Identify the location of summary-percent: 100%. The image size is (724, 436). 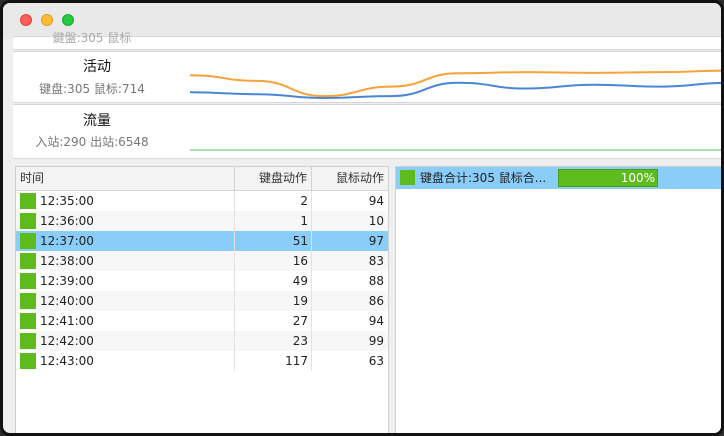
(637, 178).